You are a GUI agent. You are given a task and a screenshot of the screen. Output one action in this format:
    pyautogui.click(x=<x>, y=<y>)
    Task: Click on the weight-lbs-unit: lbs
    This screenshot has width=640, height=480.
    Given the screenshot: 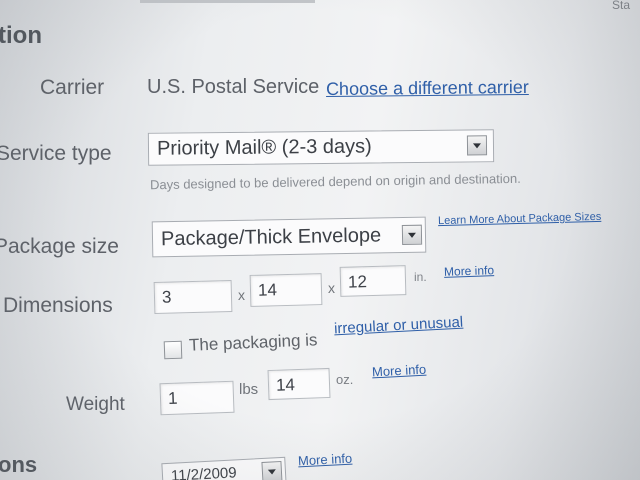 What is the action you would take?
    pyautogui.click(x=249, y=389)
    